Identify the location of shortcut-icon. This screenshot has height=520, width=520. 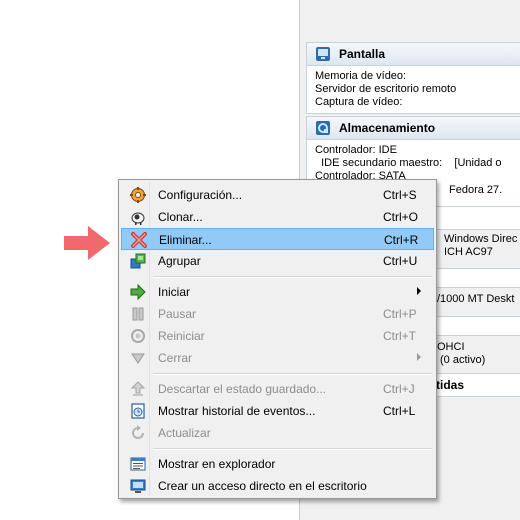
(138, 486).